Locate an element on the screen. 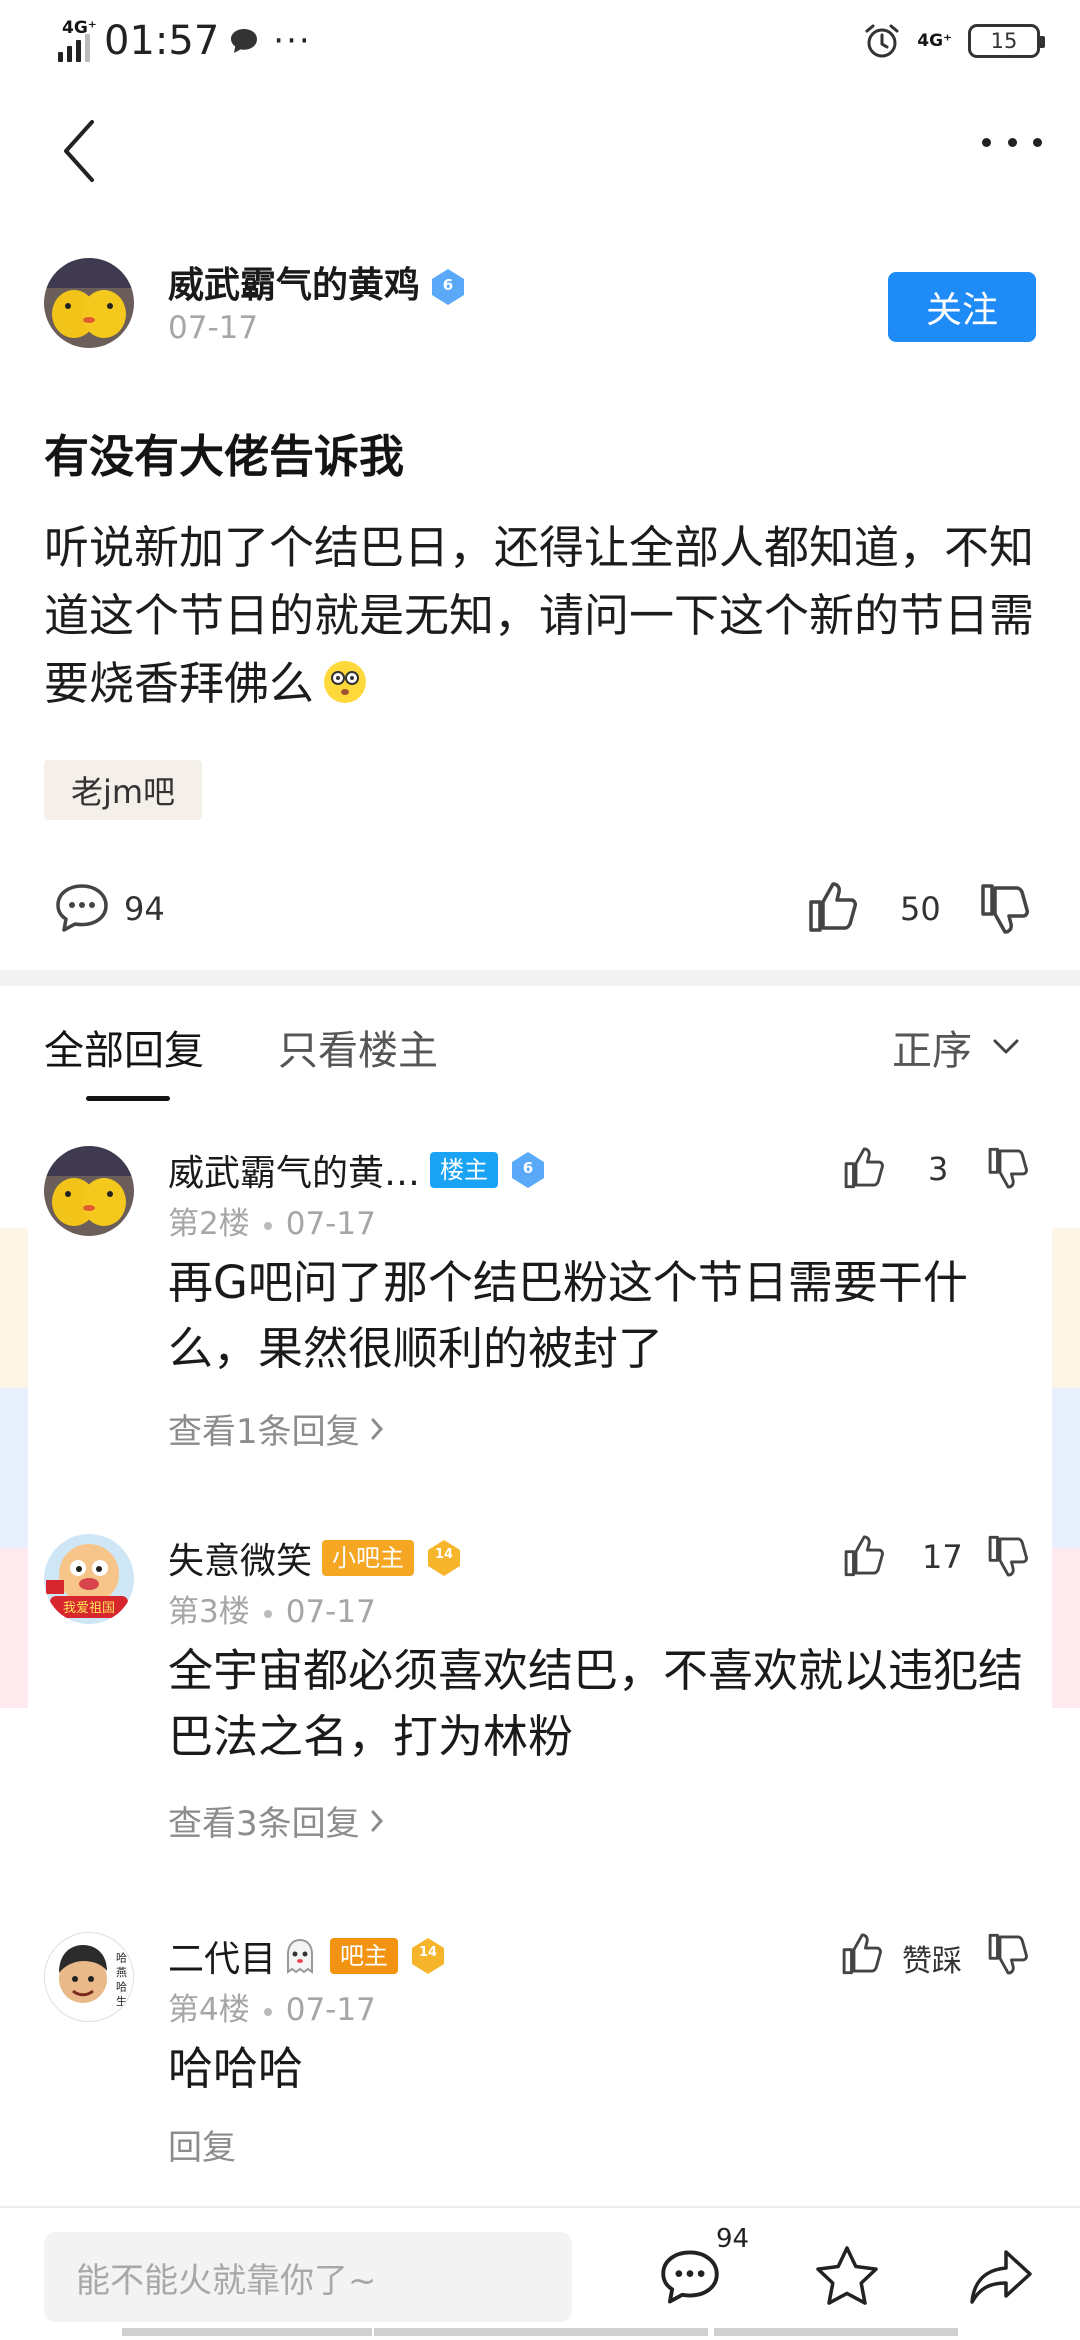 The image size is (1080, 2340). tab-op-only: 只看楼主 is located at coordinates (358, 1047).